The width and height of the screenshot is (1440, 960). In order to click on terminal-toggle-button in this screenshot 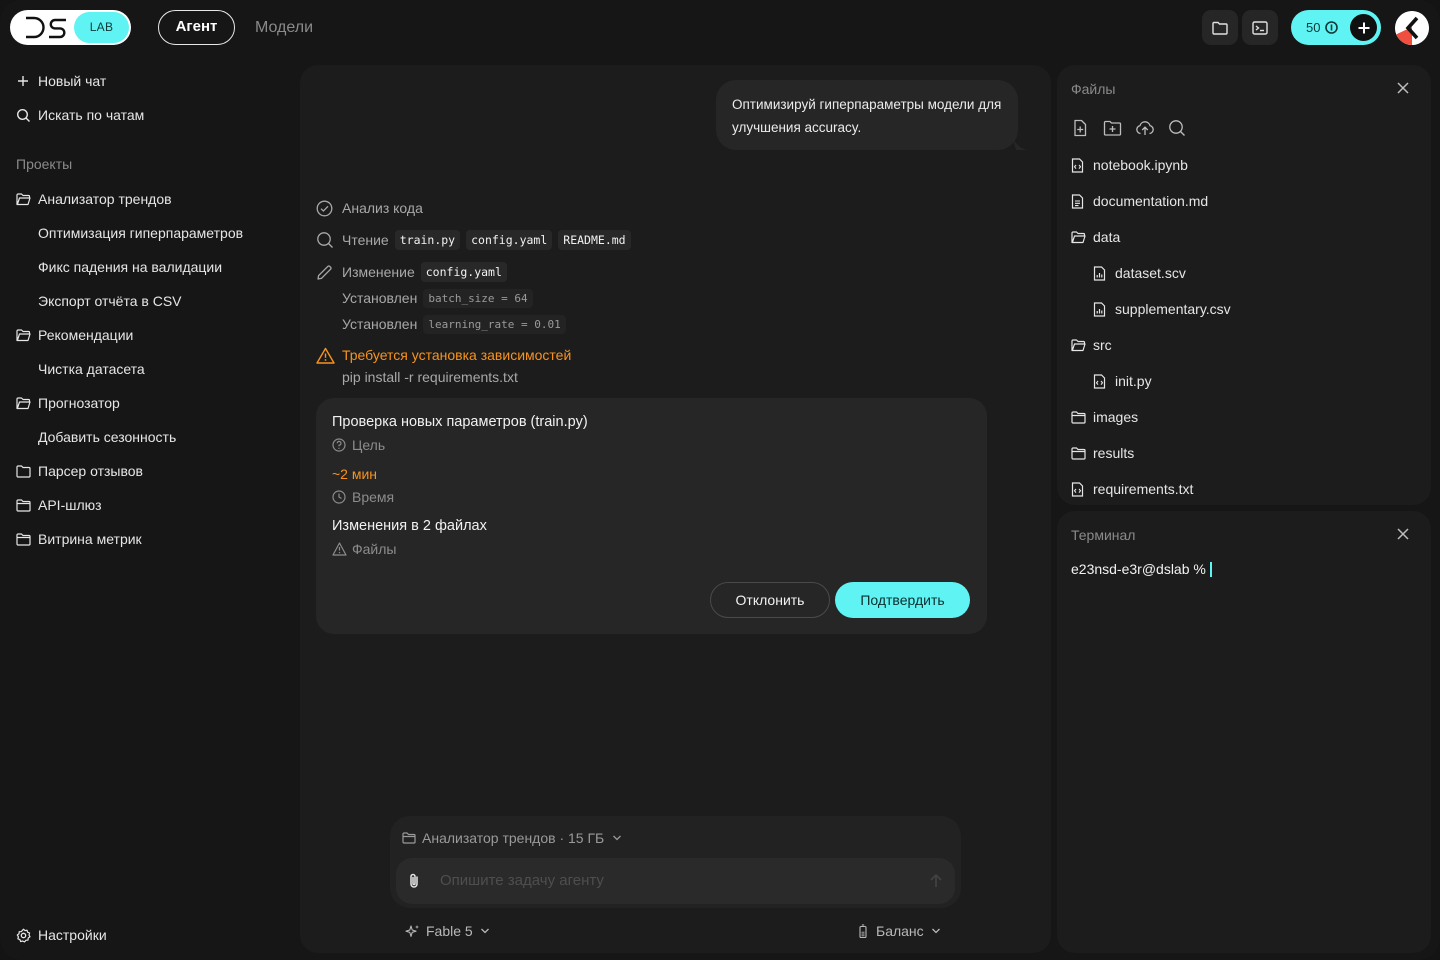, I will do `click(1260, 27)`.